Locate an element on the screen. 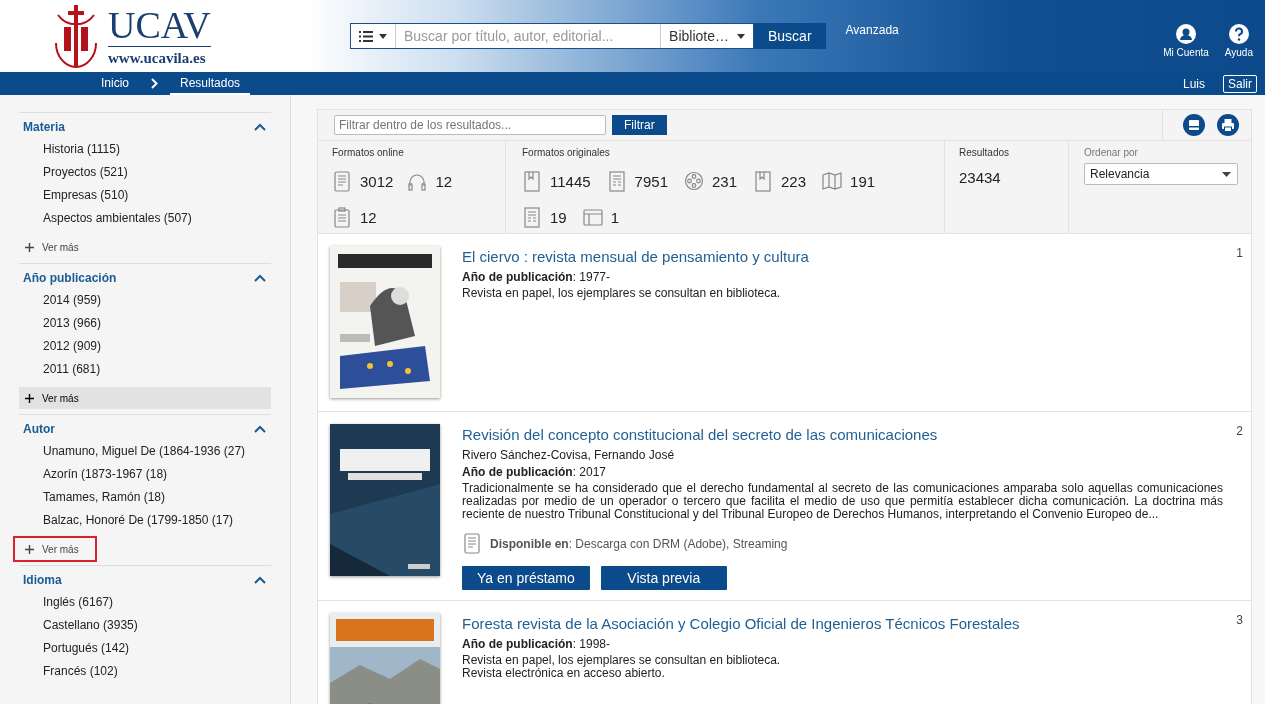 This screenshot has height=704, width=1265. facet-item: Aspectos ambientales (507) is located at coordinates (145, 218).